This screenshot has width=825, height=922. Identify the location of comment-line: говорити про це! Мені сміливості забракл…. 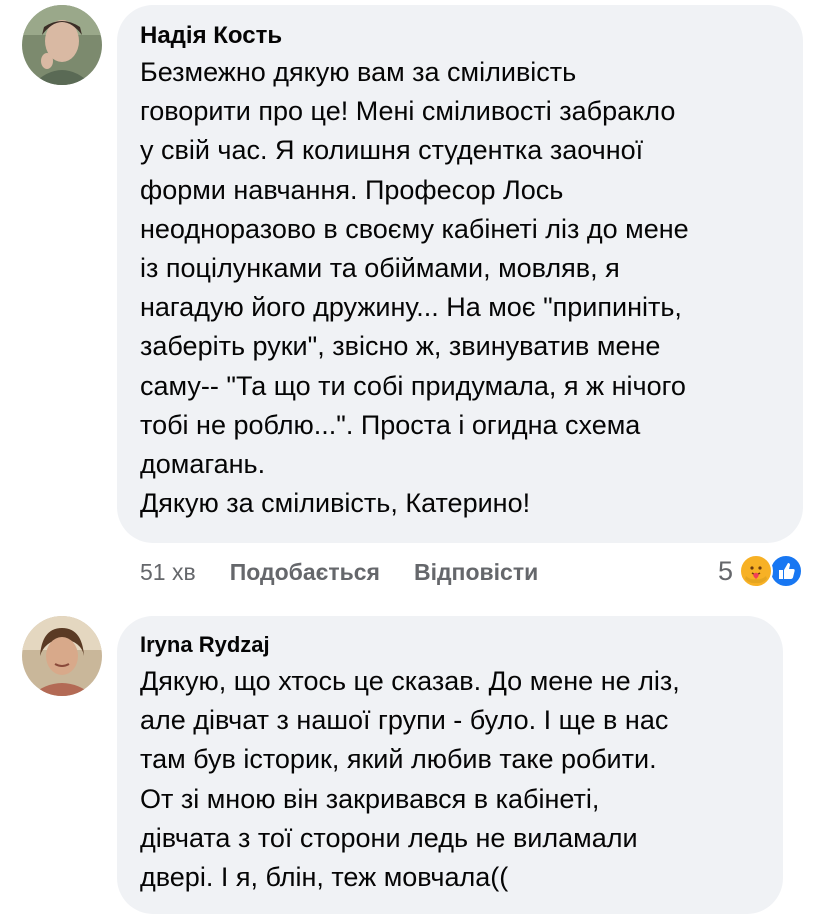
(408, 111).